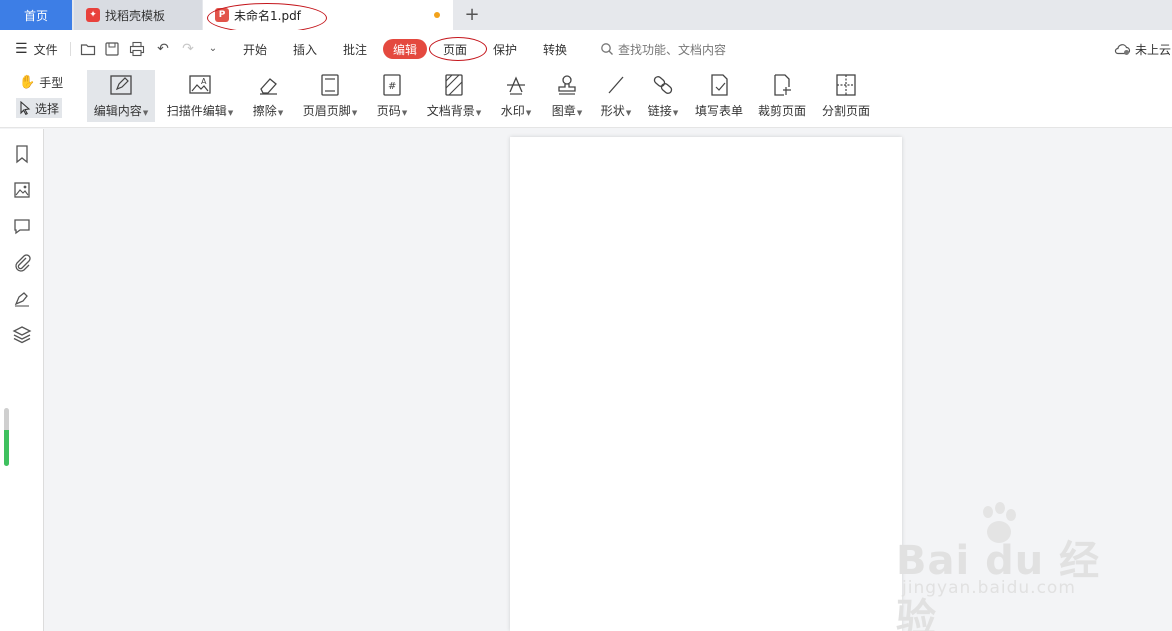  What do you see at coordinates (22, 334) in the screenshot?
I see `layers-icon` at bounding box center [22, 334].